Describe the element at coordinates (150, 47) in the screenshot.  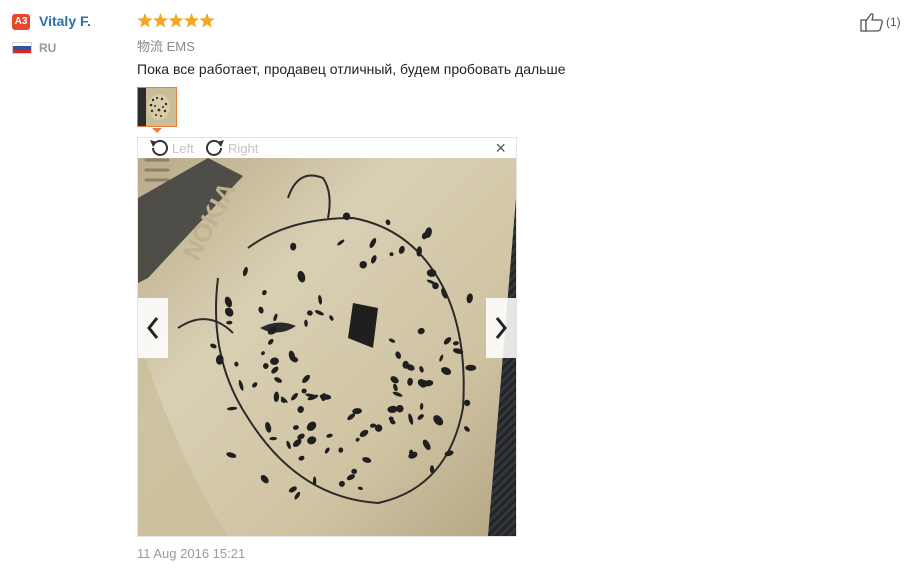
I see `shipping-label: 物流` at that location.